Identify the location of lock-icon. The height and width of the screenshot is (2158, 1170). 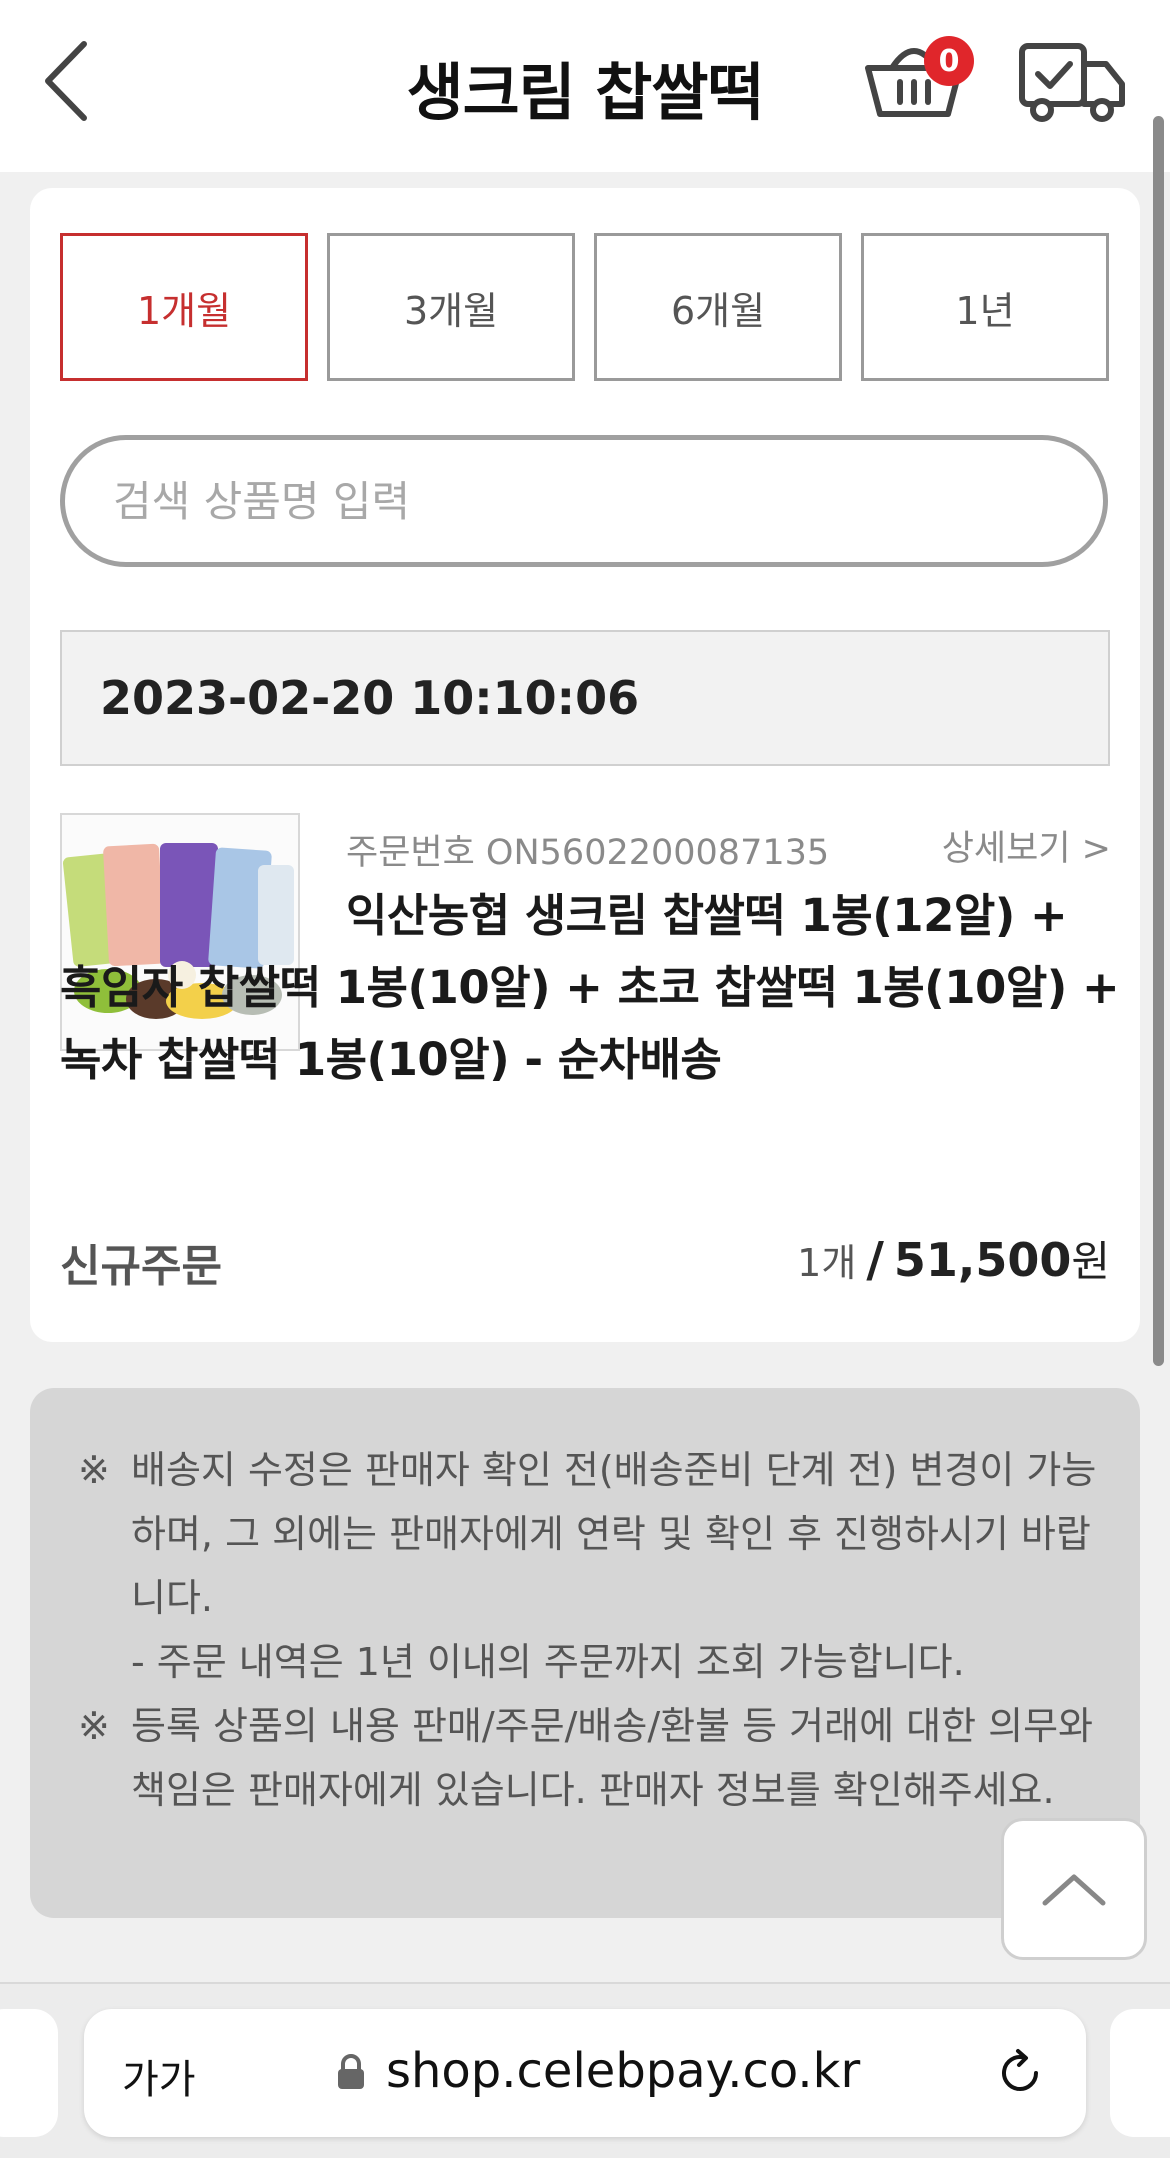
(351, 2071).